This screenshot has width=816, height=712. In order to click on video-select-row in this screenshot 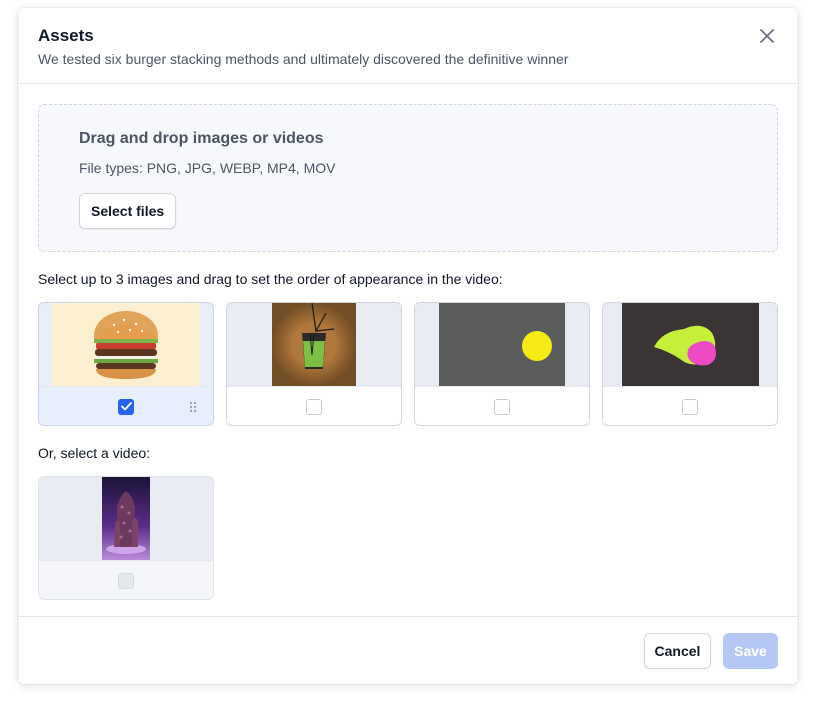, I will do `click(126, 579)`.